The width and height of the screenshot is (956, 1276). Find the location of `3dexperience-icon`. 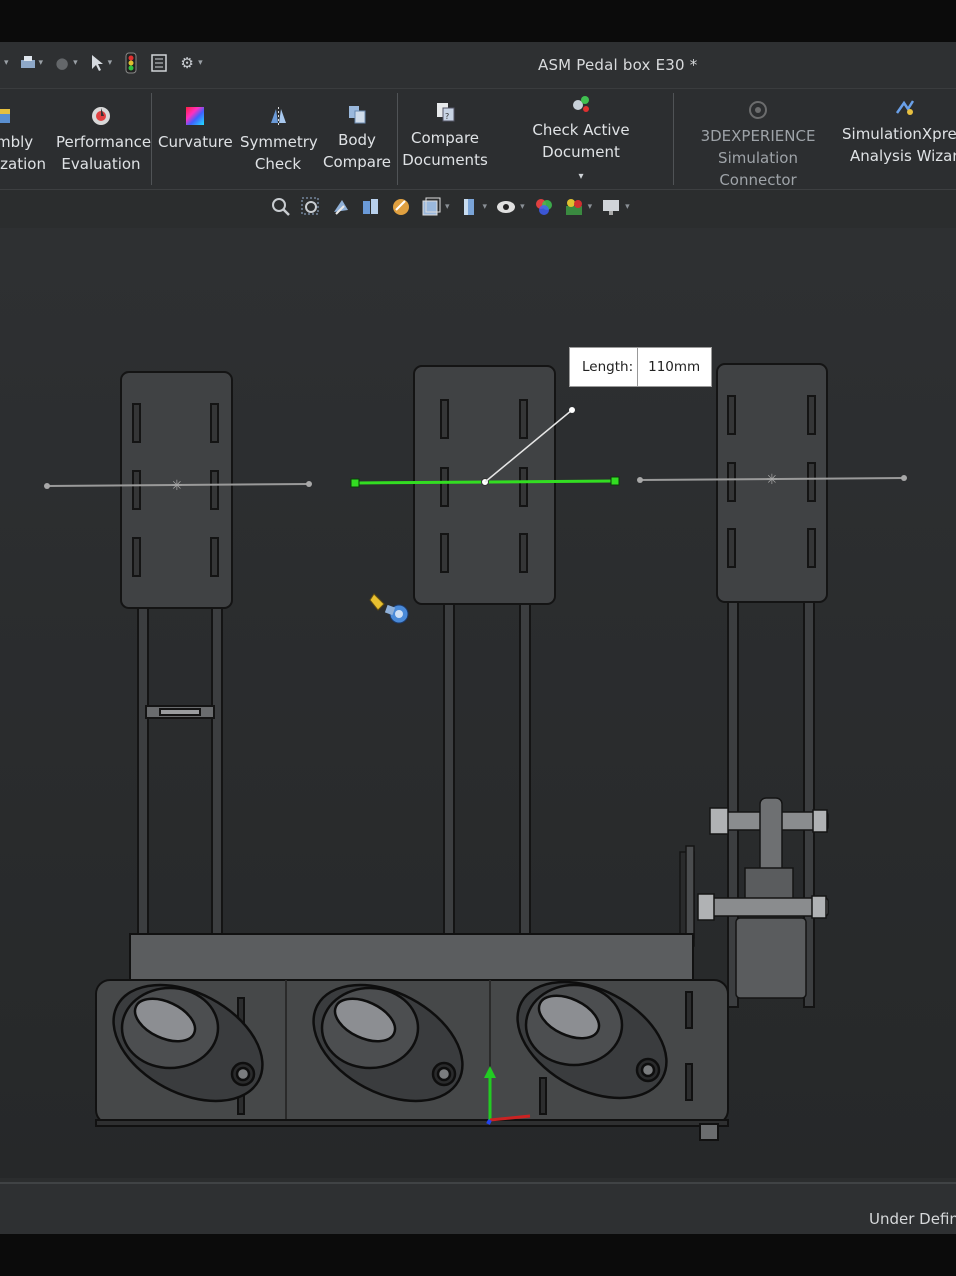

3dexperience-icon is located at coordinates (758, 110).